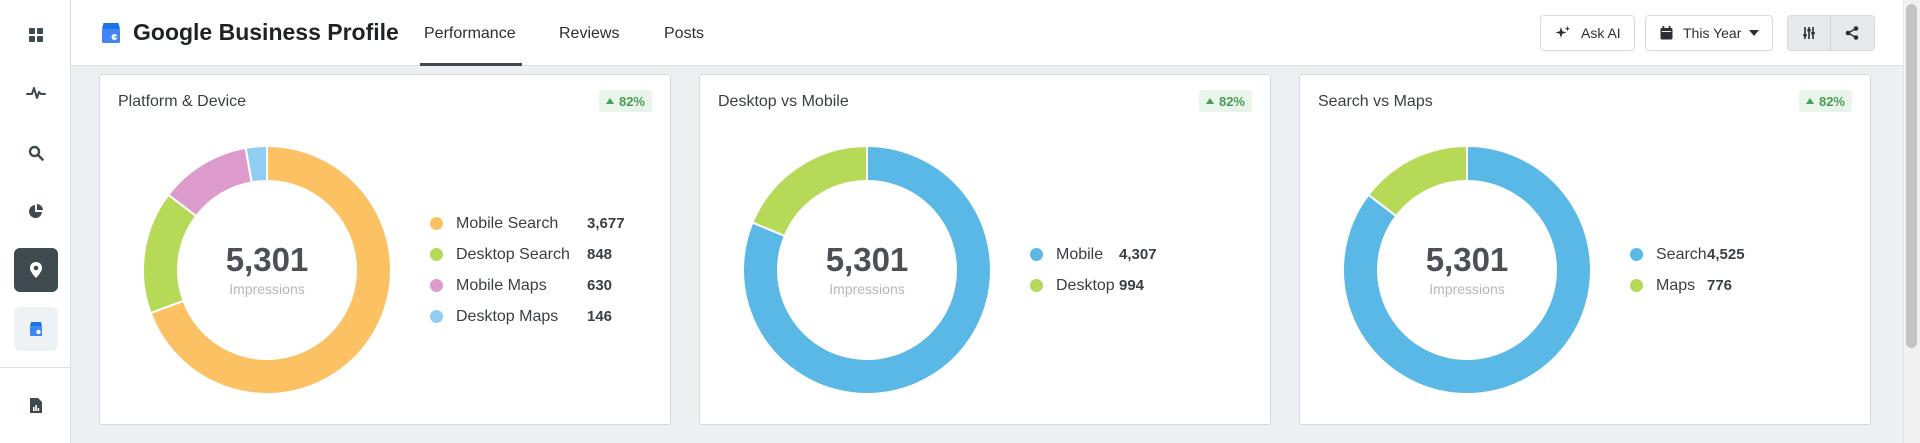 Image resolution: width=1920 pixels, height=443 pixels. I want to click on legend-item: Mobile Search 3,677, so click(527, 223).